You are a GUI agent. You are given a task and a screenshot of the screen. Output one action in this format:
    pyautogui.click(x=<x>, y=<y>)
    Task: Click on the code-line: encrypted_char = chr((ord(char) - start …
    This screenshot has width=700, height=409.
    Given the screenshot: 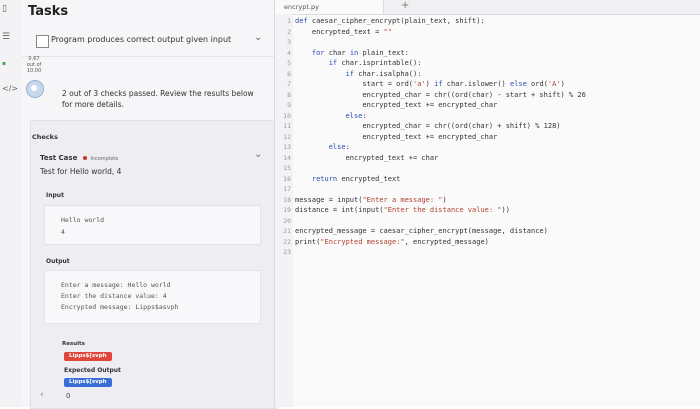 What is the action you would take?
    pyautogui.click(x=440, y=95)
    